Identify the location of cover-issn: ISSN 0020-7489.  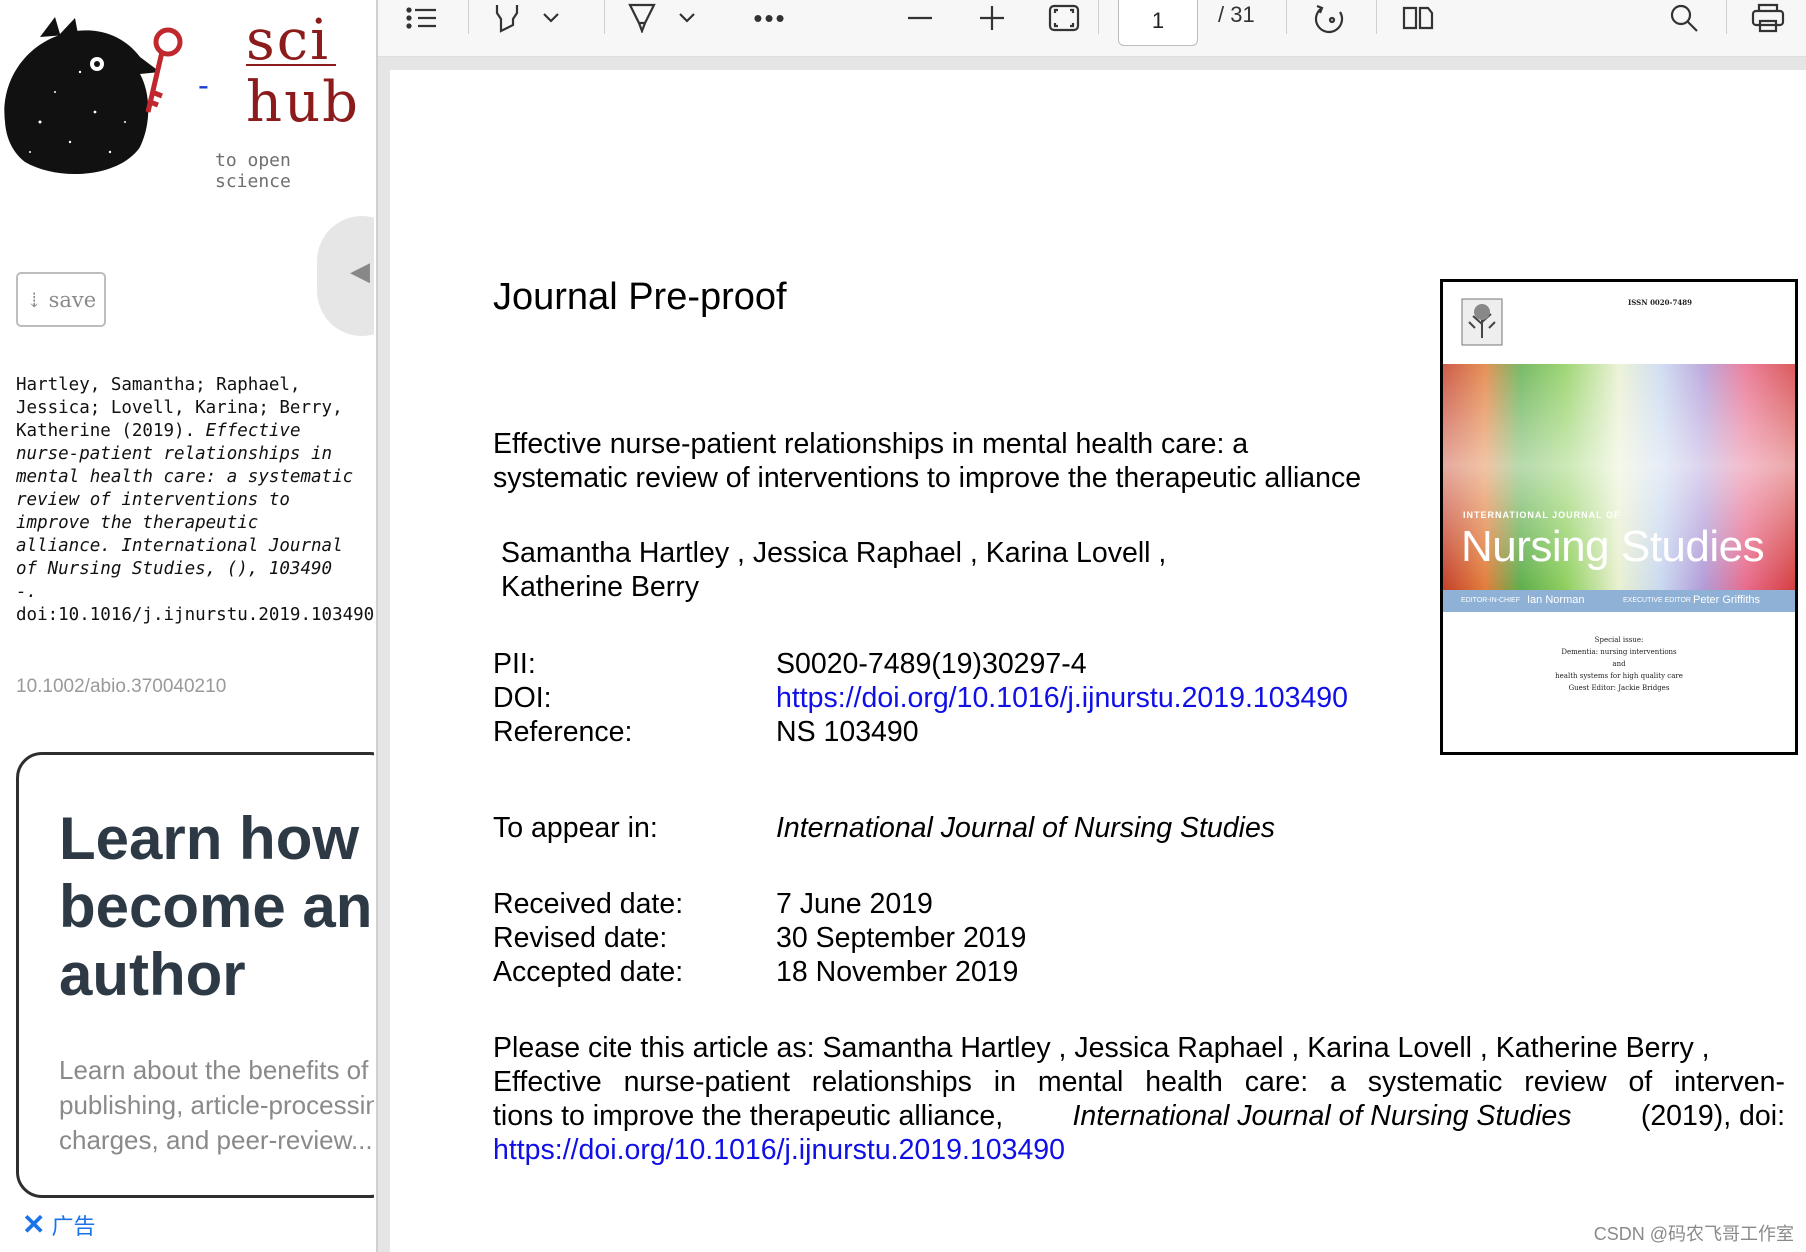
(1660, 302).